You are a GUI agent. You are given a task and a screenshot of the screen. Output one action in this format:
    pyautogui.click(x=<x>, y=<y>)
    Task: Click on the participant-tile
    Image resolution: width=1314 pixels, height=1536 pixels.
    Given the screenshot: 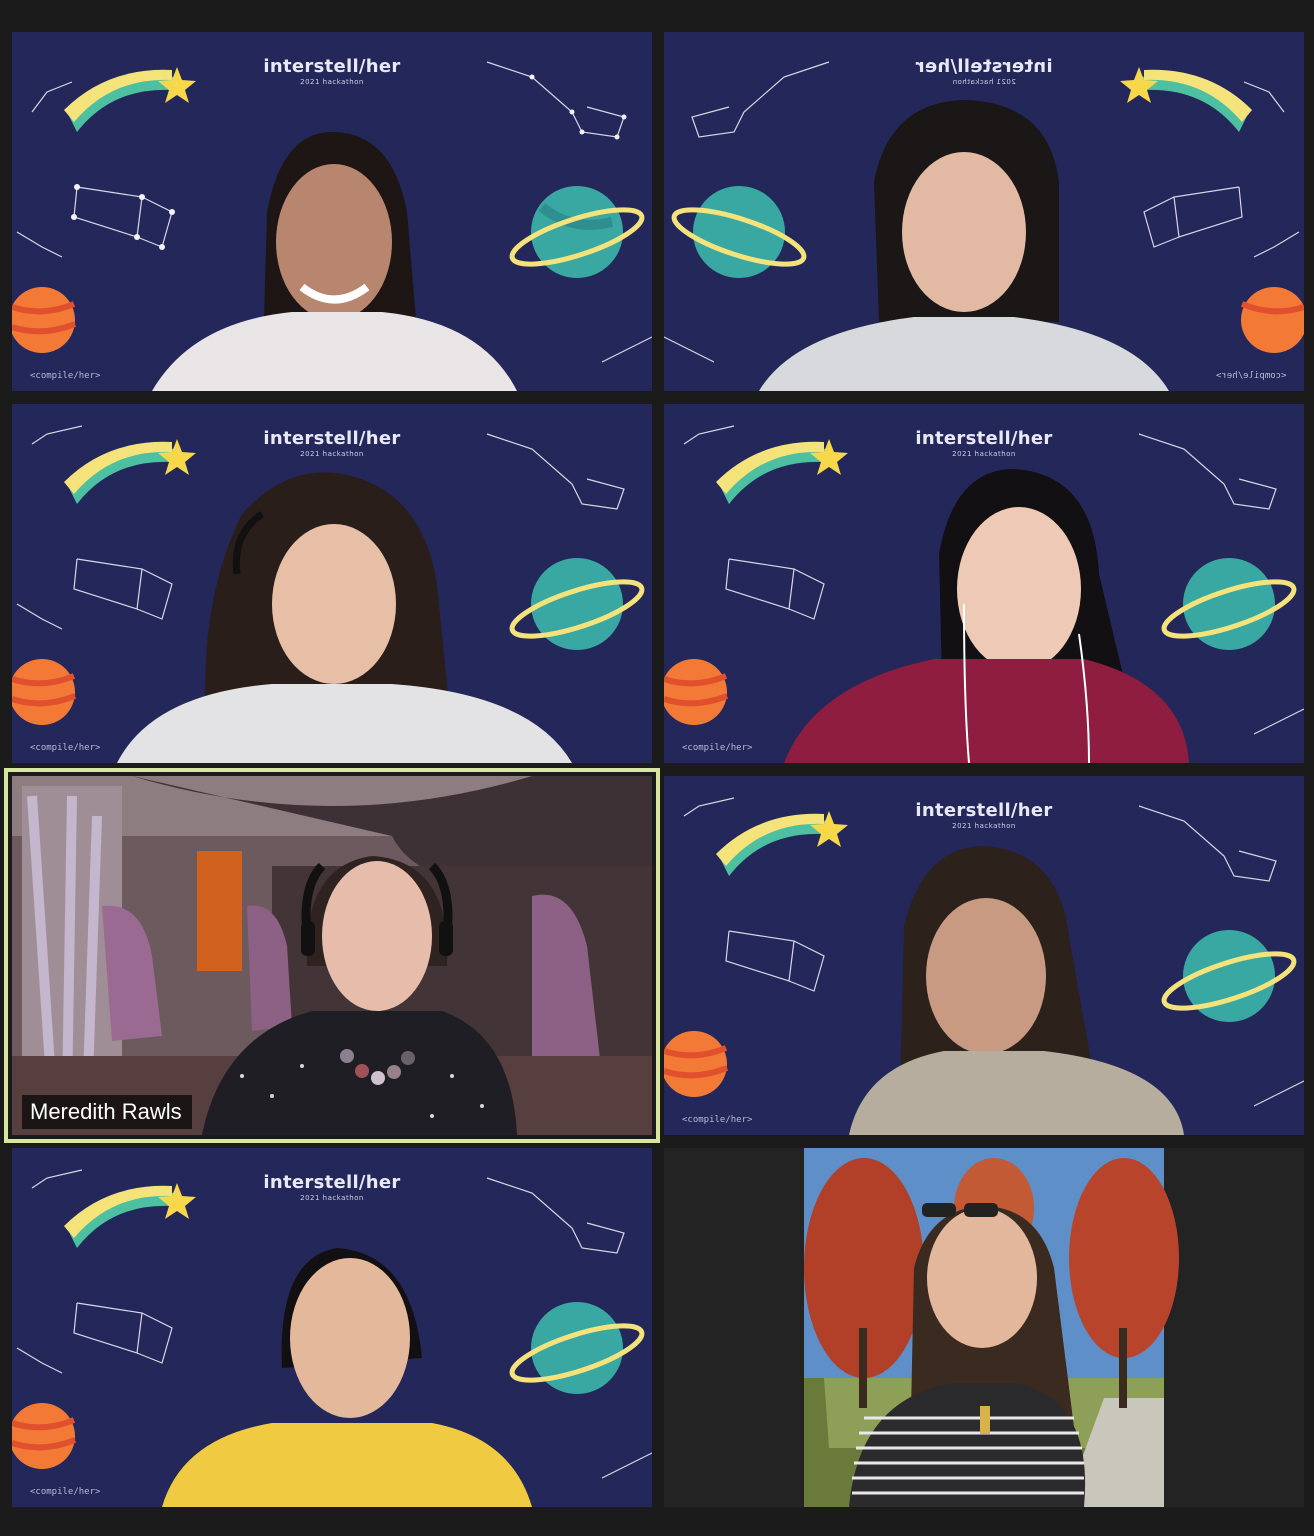 What is the action you would take?
    pyautogui.click(x=984, y=1327)
    